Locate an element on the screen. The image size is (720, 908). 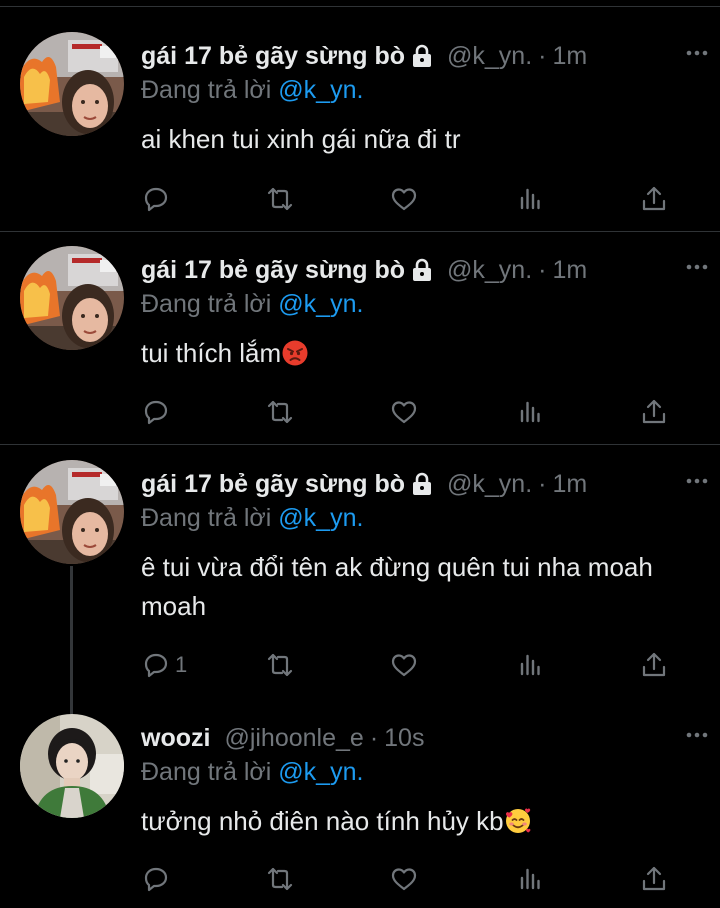
top-divider is located at coordinates (360, 6).